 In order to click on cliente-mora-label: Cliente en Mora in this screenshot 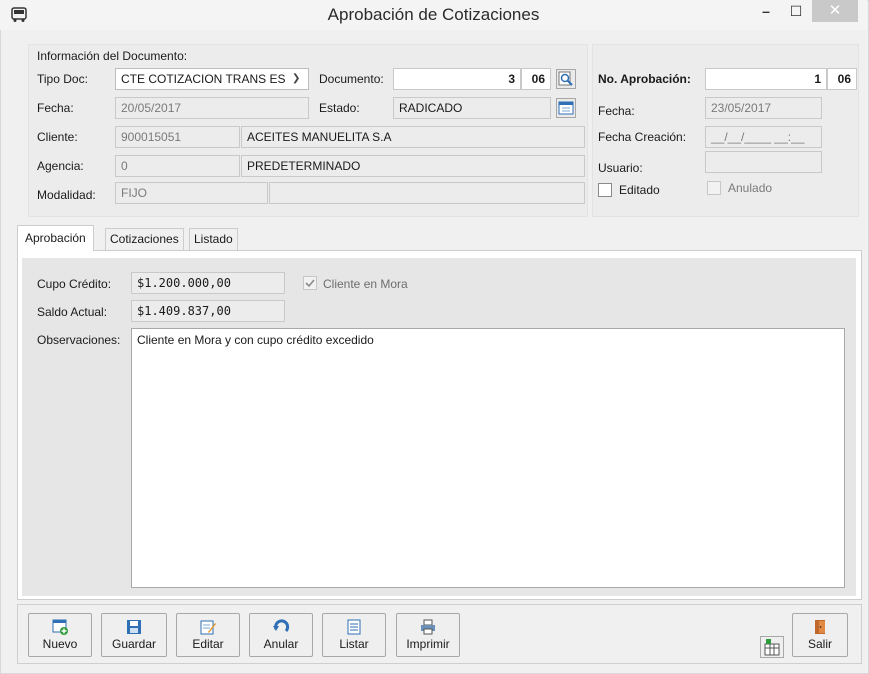, I will do `click(365, 284)`.